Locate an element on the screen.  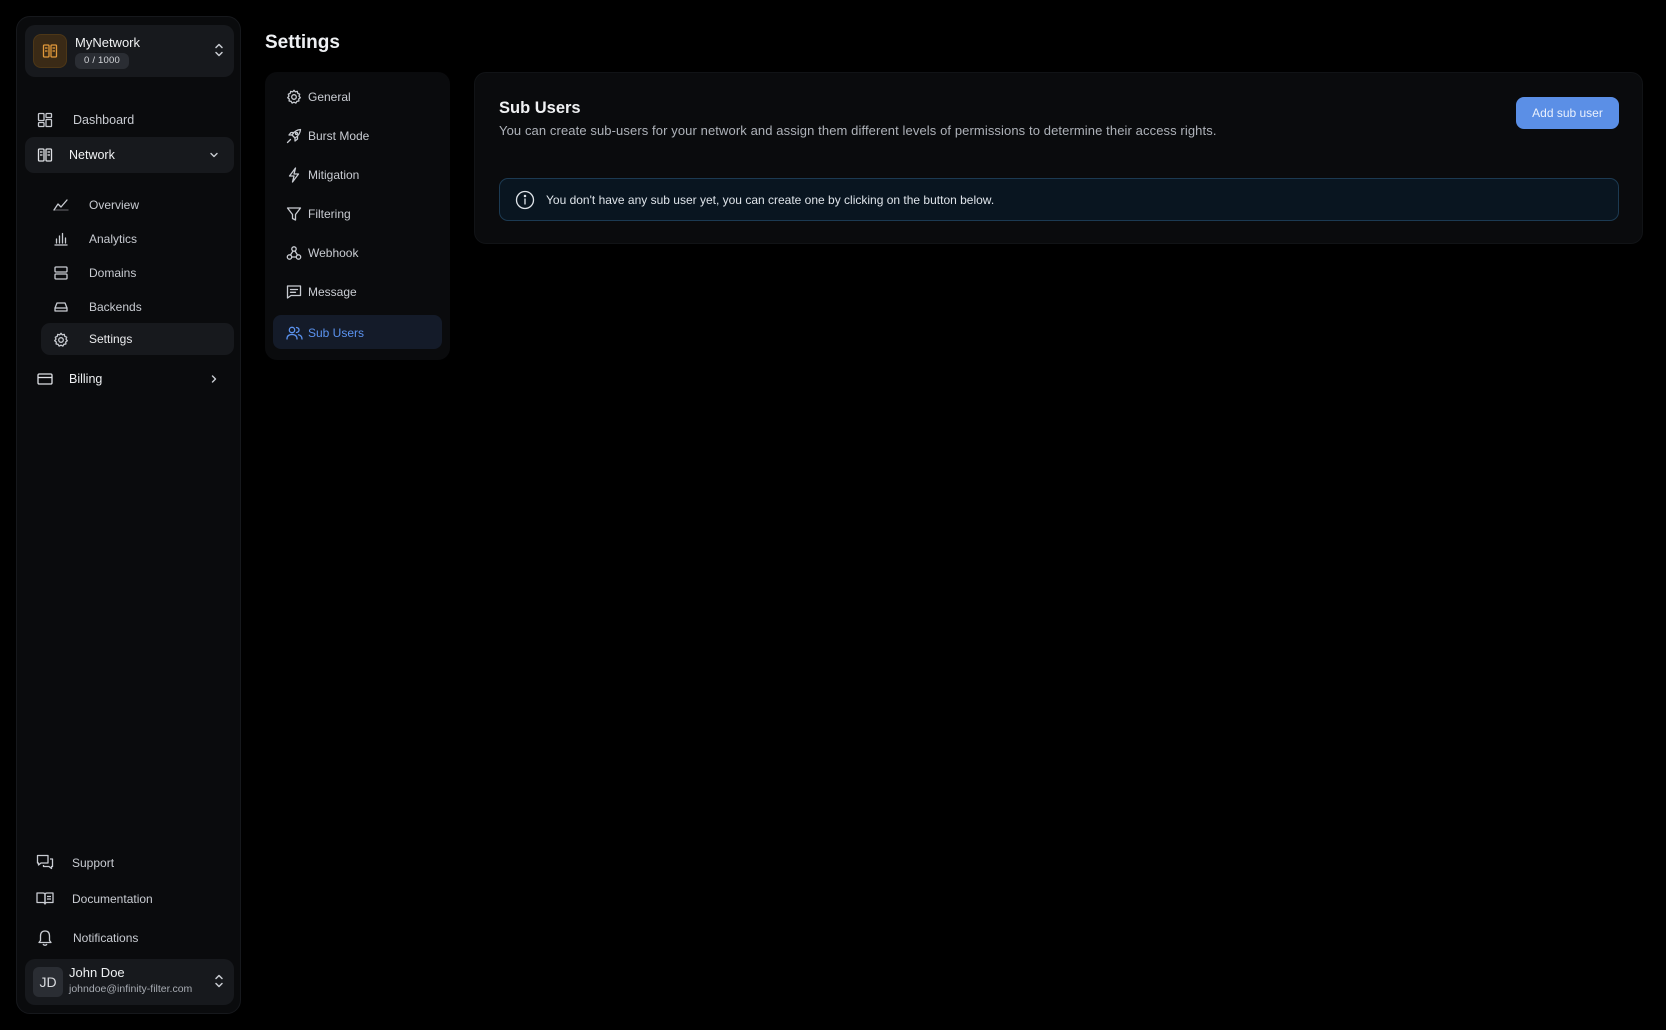
rocket-icon is located at coordinates (294, 136).